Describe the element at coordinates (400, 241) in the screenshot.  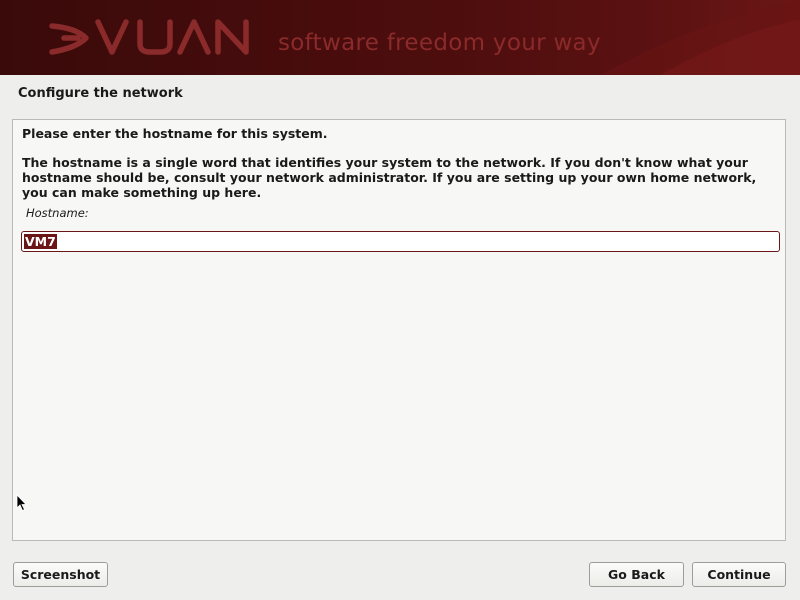
I see `hostname-input: VM7` at that location.